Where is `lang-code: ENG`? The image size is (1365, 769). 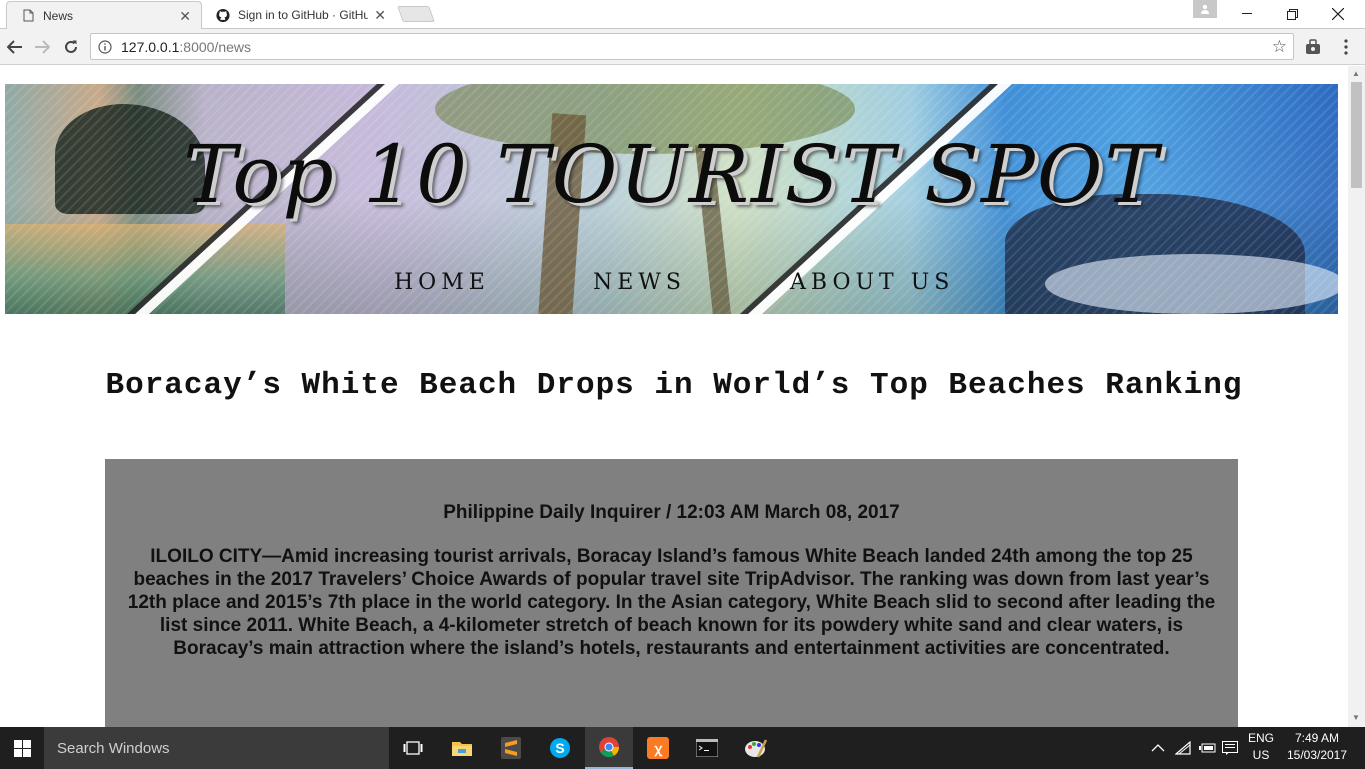
lang-code: ENG is located at coordinates (1260, 738).